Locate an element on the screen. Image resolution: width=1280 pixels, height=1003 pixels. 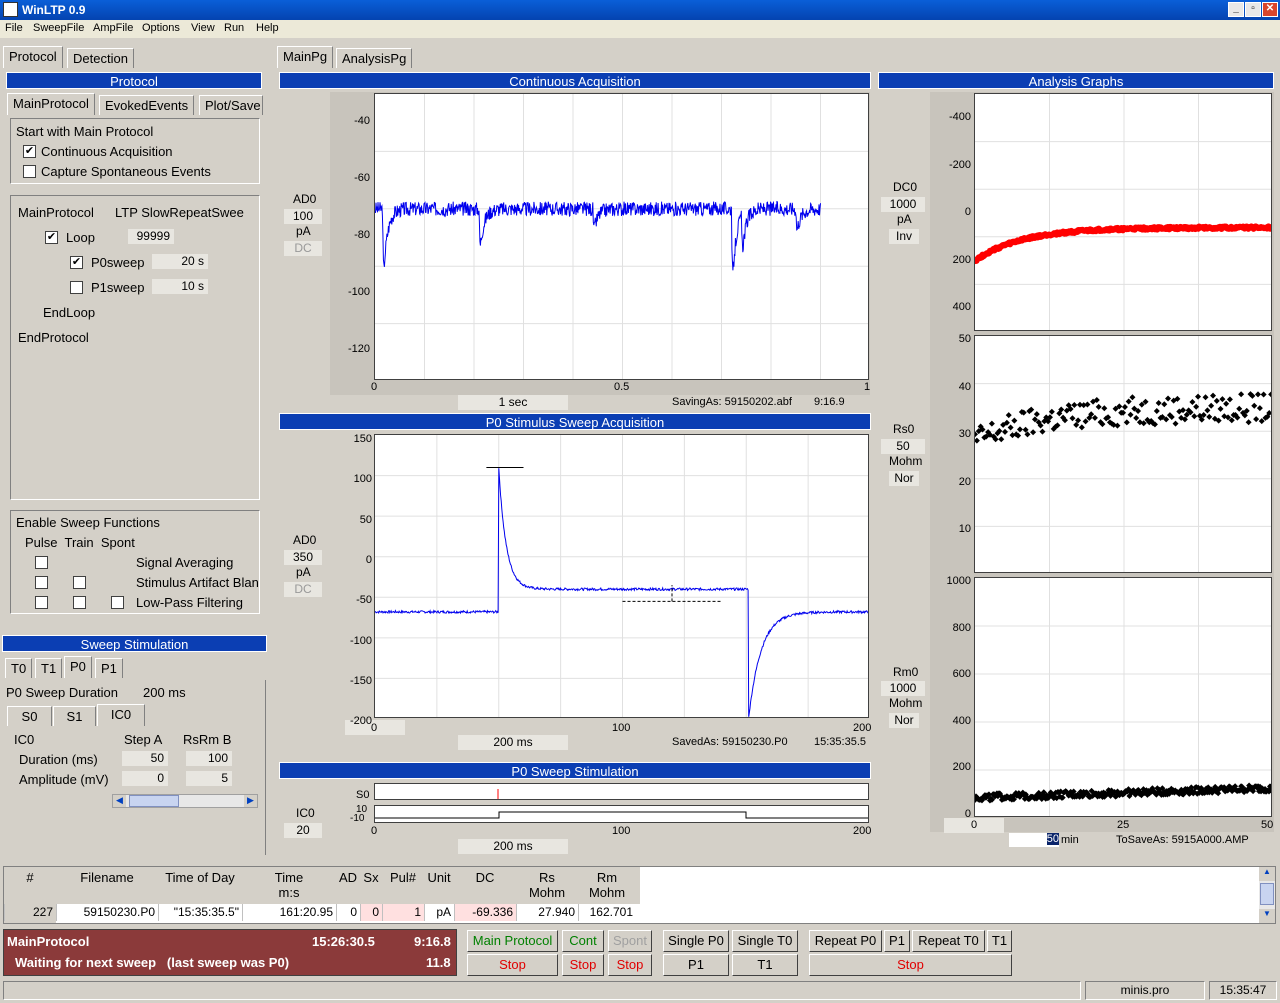
cell-rs: 27.940 is located at coordinates (547, 912).